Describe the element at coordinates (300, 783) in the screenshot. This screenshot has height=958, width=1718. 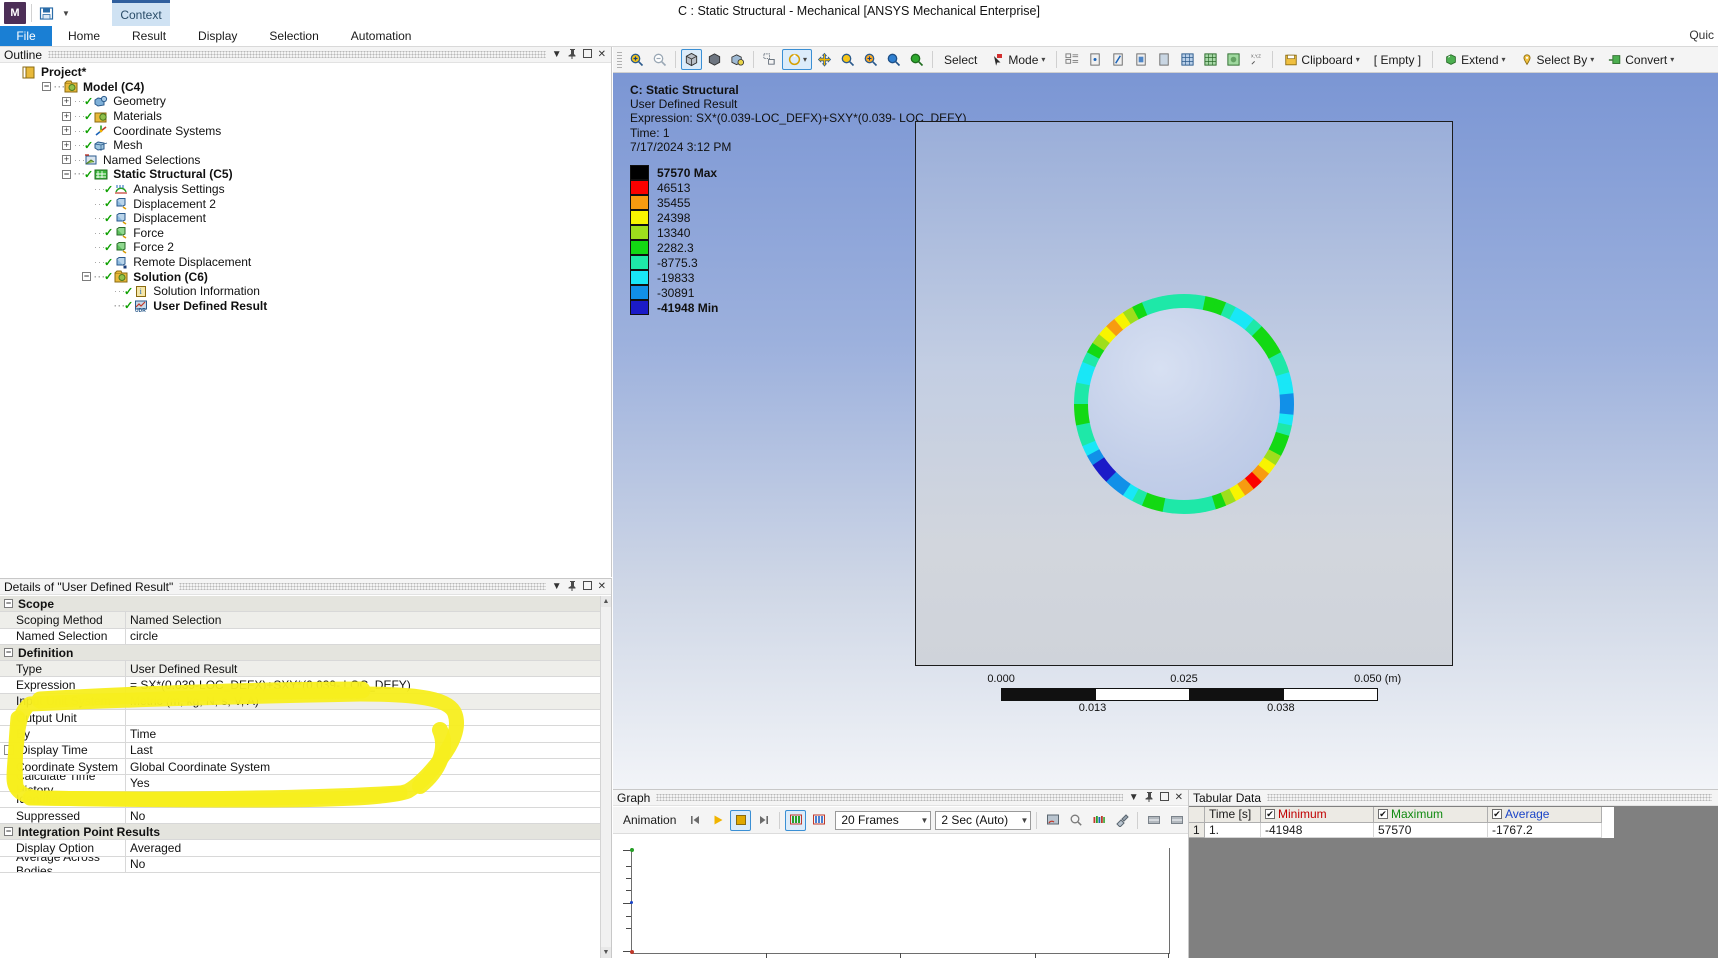
I see `details-row-calculate-time-history: Calculate Time History Yes` at that location.